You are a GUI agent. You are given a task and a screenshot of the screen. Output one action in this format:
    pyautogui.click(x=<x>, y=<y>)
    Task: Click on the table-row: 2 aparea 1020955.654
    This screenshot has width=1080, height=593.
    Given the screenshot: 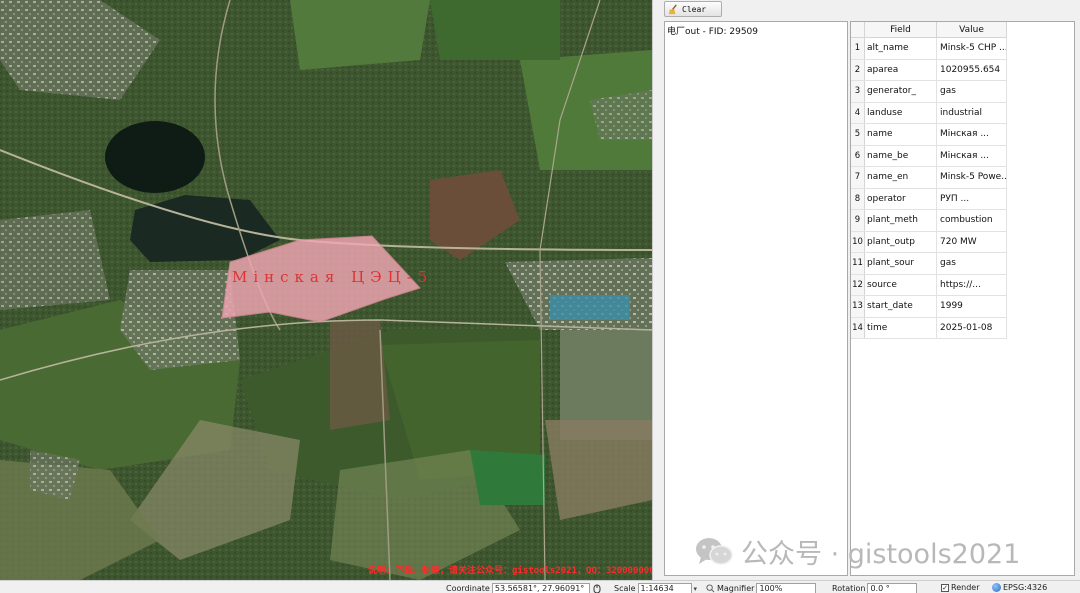 What is the action you would take?
    pyautogui.click(x=929, y=70)
    